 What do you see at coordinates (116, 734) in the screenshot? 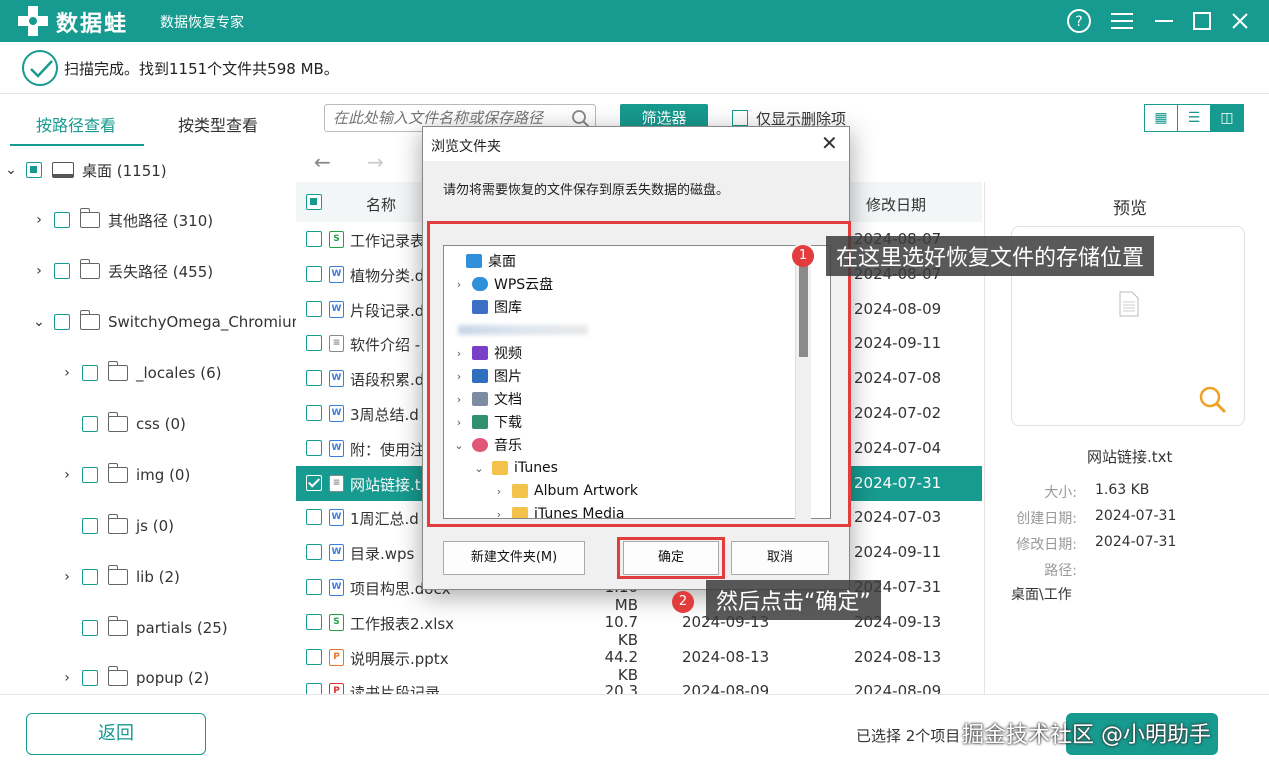
I see `back-button: 返回` at bounding box center [116, 734].